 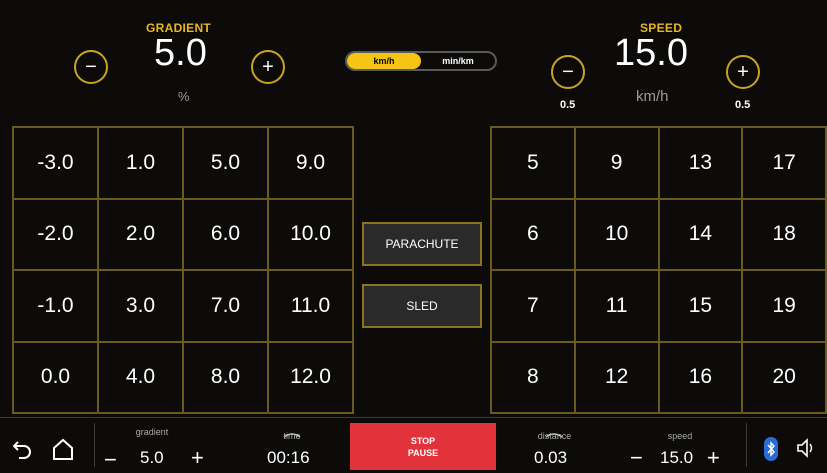 I want to click on speed-preset: 19, so click(x=784, y=306).